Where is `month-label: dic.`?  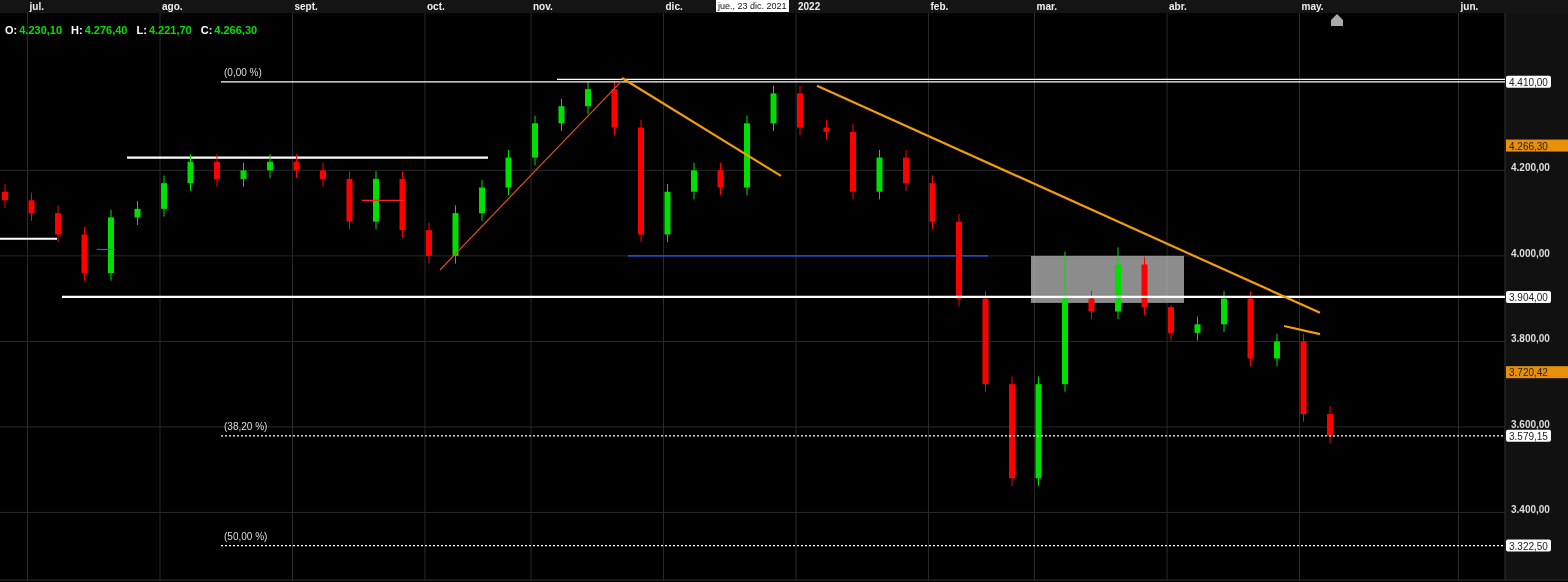
month-label: dic. is located at coordinates (674, 6).